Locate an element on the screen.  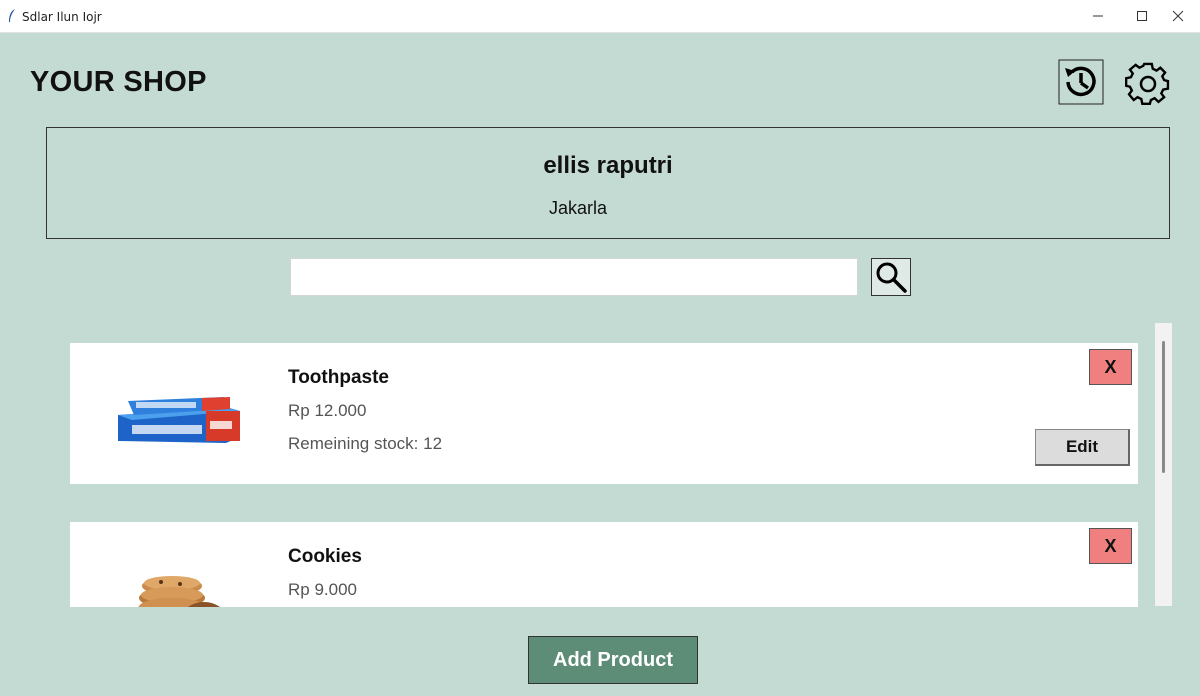
minimize-button is located at coordinates (1098, 16).